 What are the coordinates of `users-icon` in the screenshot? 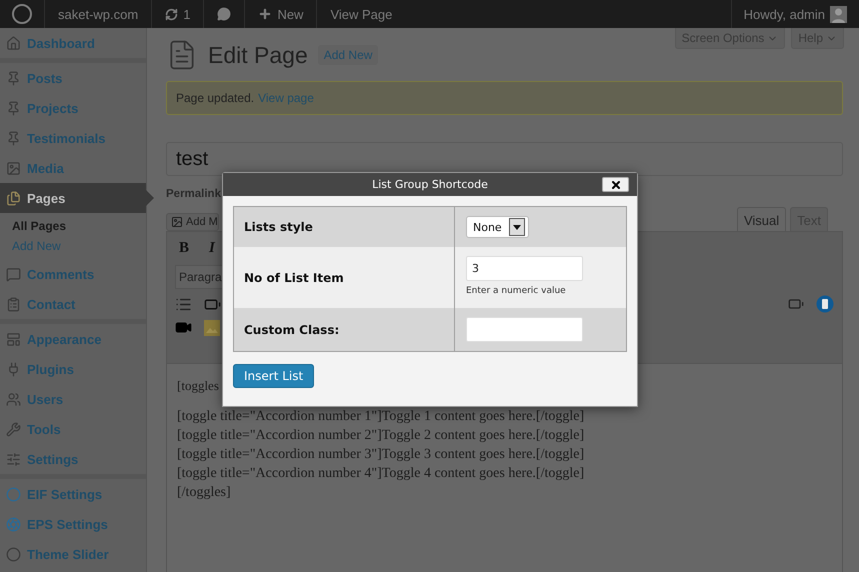 It's located at (13, 399).